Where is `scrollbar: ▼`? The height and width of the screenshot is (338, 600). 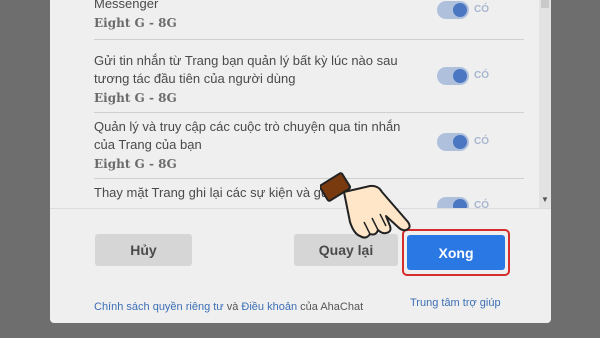 scrollbar: ▼ is located at coordinates (545, 104).